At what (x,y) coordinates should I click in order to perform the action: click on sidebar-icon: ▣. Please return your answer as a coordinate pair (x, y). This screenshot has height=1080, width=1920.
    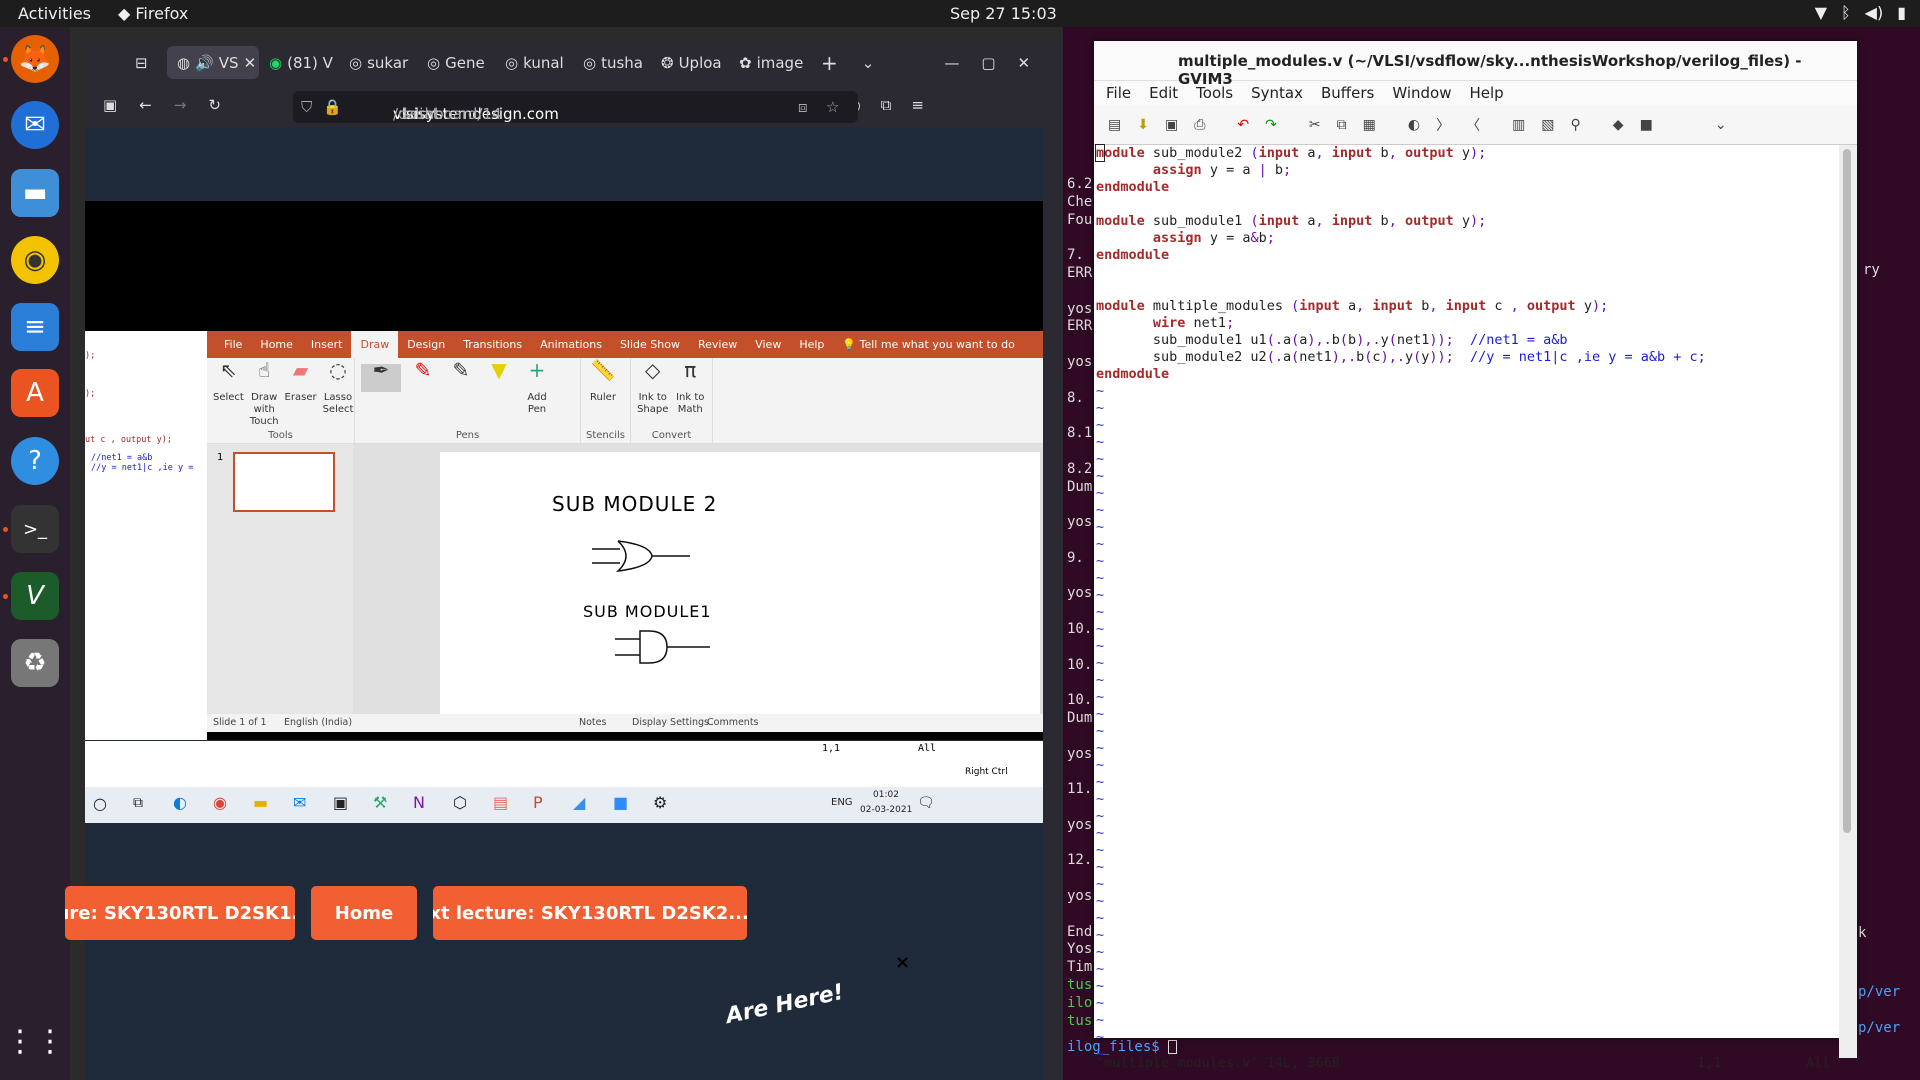
    Looking at the image, I should click on (110, 105).